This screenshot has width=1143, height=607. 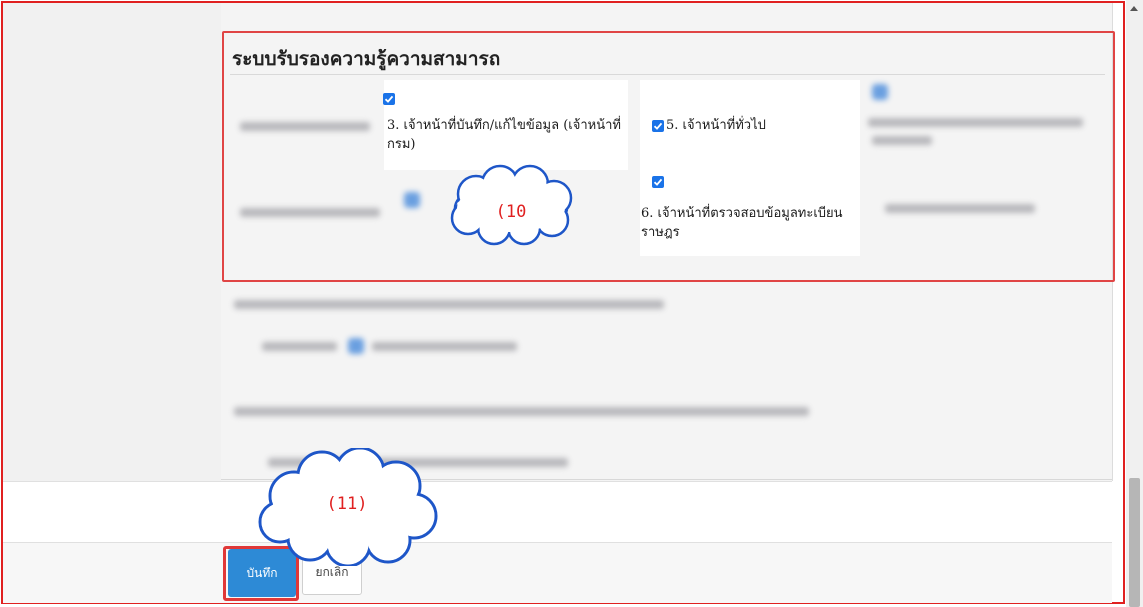 What do you see at coordinates (511, 212) in the screenshot?
I see `callout-10-label: (10` at bounding box center [511, 212].